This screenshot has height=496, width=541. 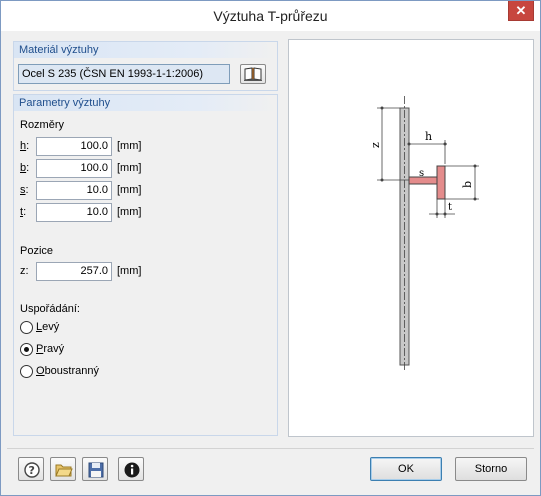 I want to click on help-icon: ?, so click(x=32, y=470).